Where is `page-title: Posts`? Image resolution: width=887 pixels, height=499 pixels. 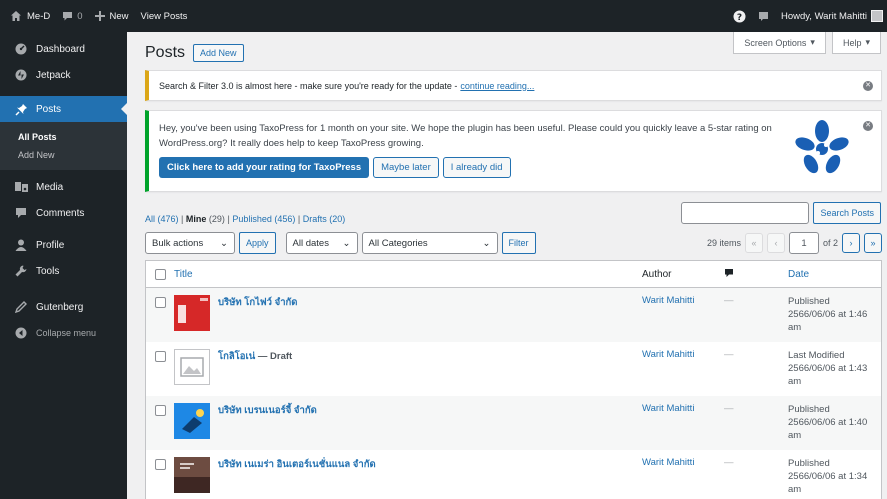 page-title: Posts is located at coordinates (165, 52).